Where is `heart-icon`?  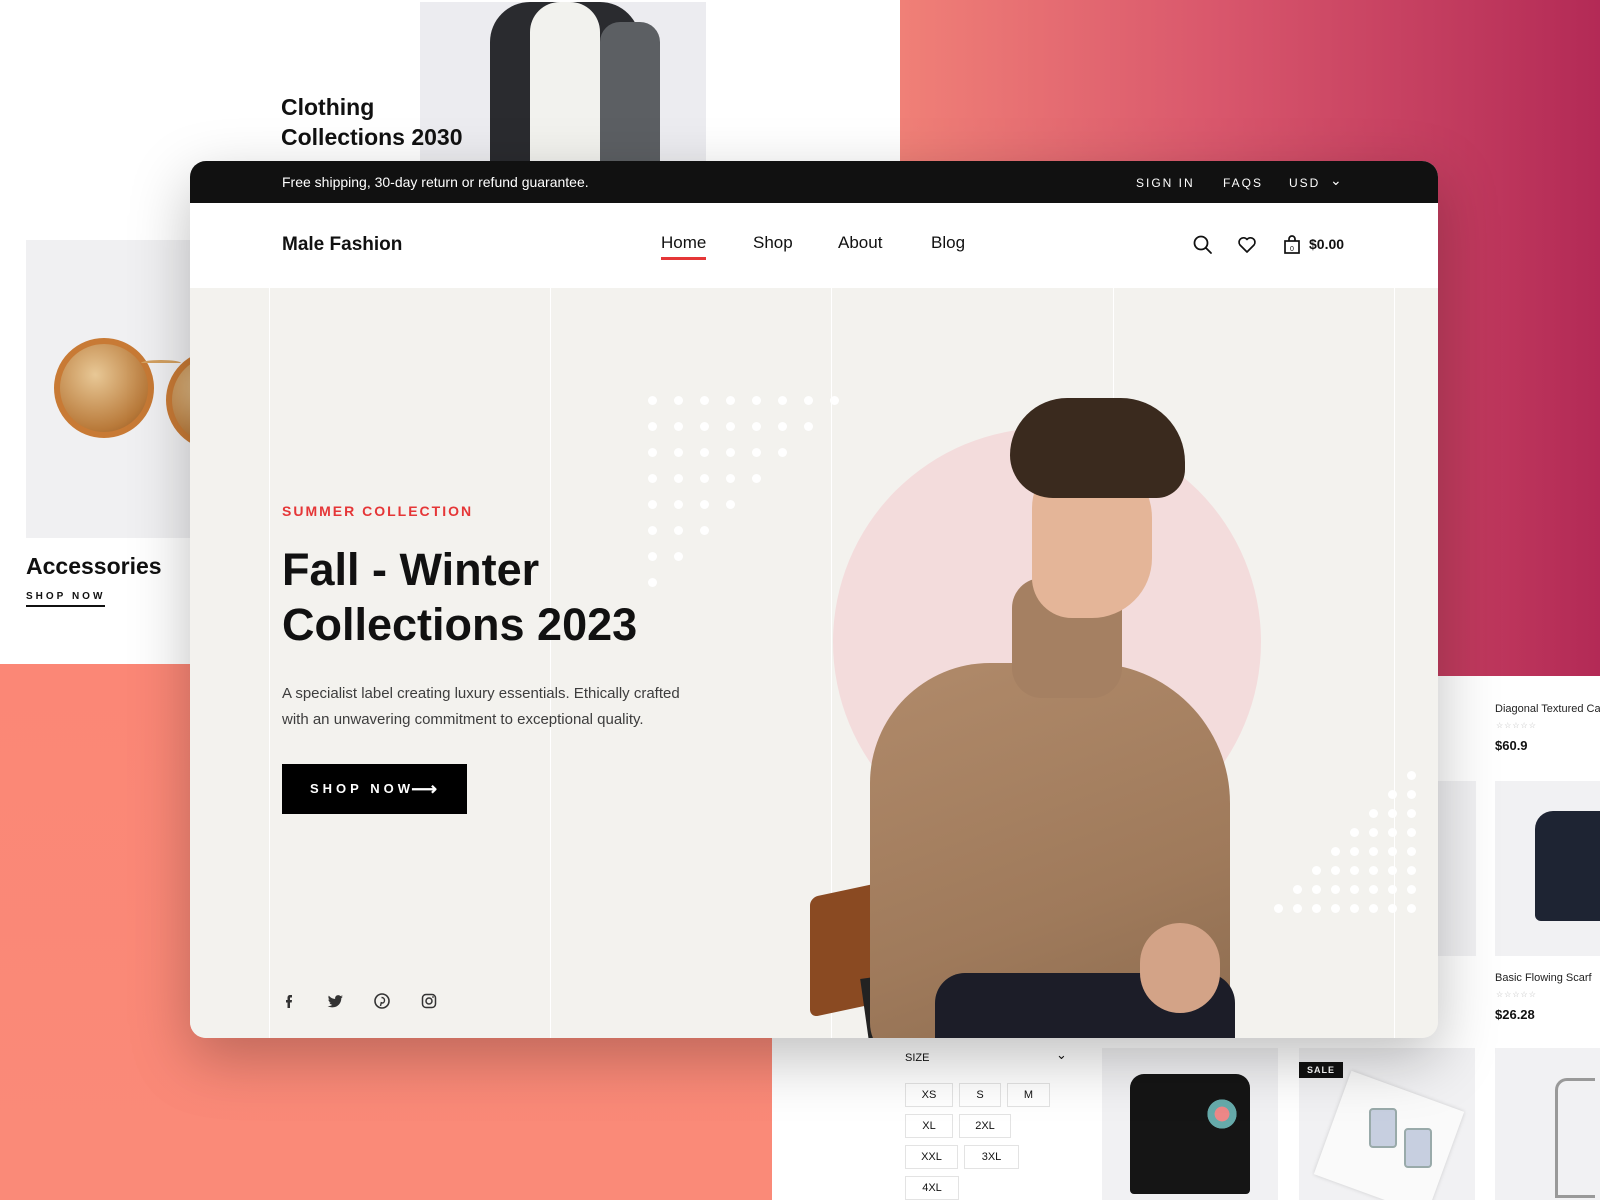 heart-icon is located at coordinates (1247, 245).